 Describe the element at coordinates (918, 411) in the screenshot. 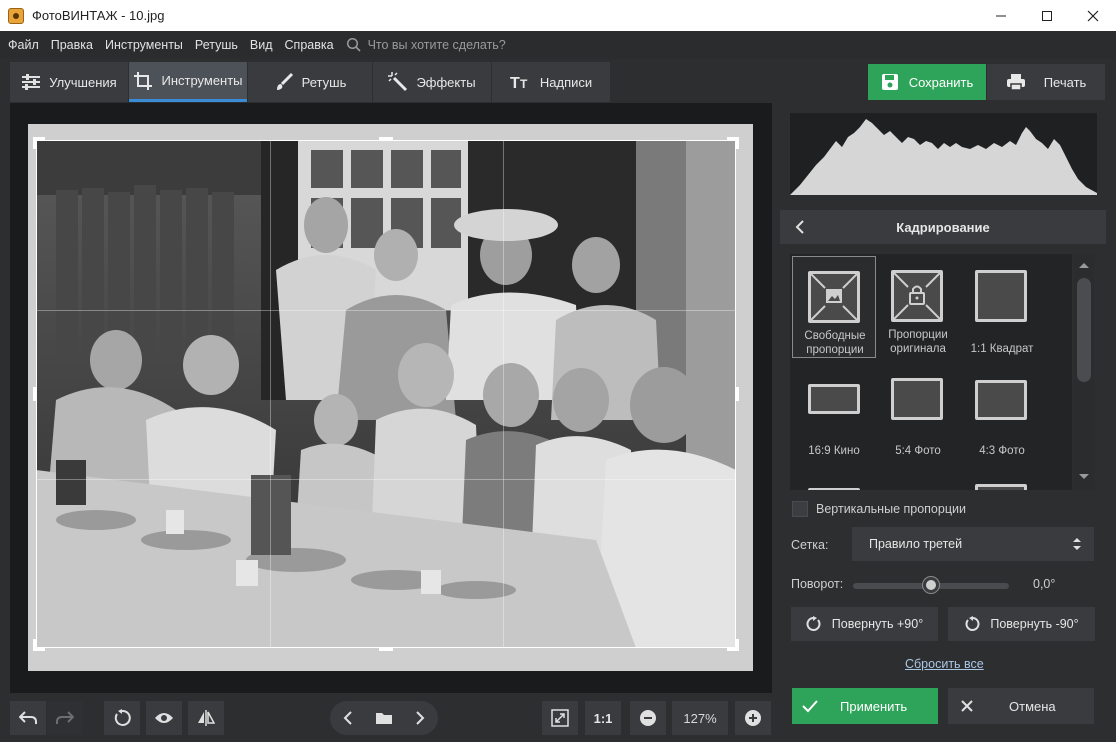

I see `preset-5-4: 5:4 Фото` at that location.